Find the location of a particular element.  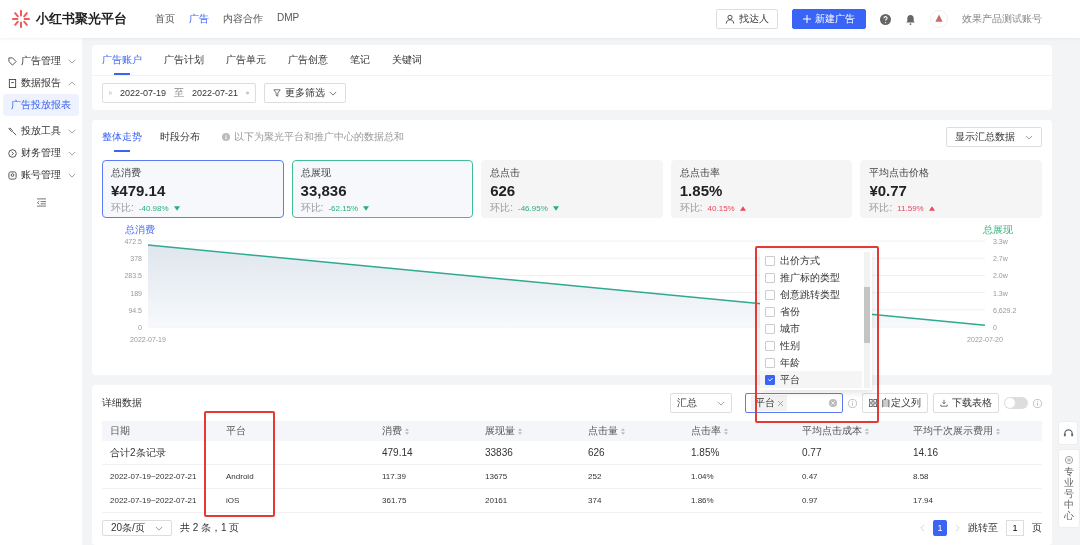

metric-label: 总消费 is located at coordinates (126, 173).